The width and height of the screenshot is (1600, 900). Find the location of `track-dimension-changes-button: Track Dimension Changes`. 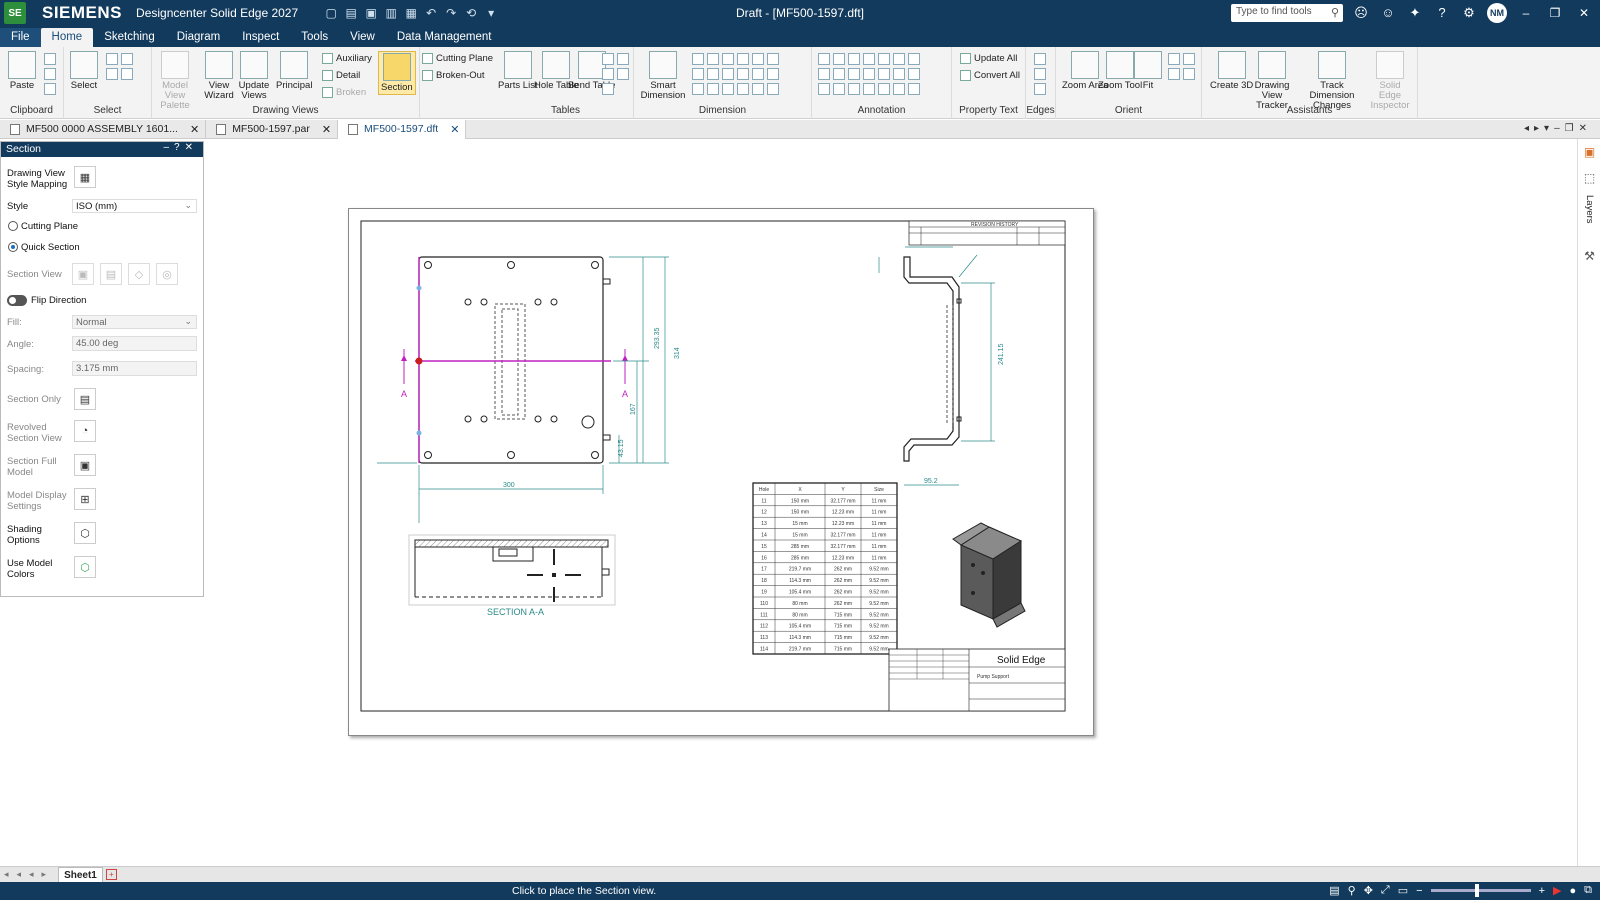

track-dimension-changes-button: Track Dimension Changes is located at coordinates (1332, 81).